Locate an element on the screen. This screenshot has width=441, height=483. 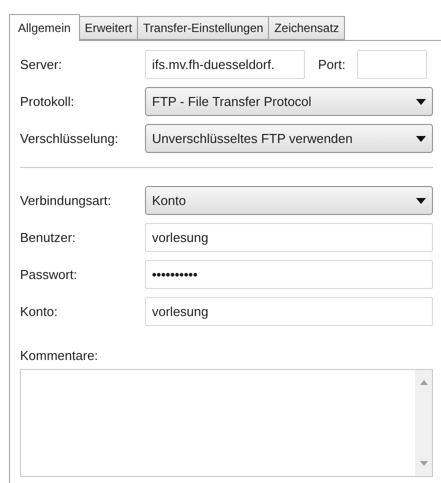
tab: Zeichensatz is located at coordinates (307, 28).